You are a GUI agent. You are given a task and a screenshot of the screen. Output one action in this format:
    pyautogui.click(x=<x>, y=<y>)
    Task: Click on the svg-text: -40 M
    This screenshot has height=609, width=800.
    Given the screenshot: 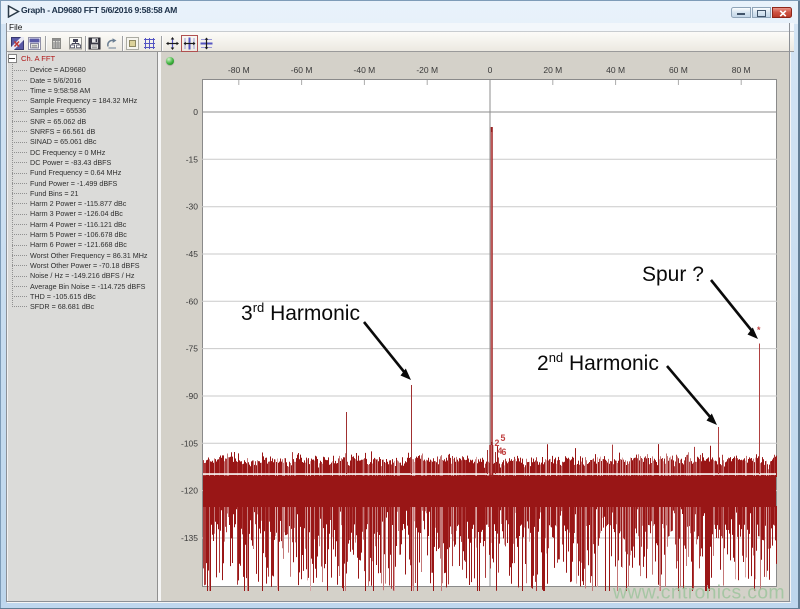 What is the action you would take?
    pyautogui.click(x=365, y=70)
    